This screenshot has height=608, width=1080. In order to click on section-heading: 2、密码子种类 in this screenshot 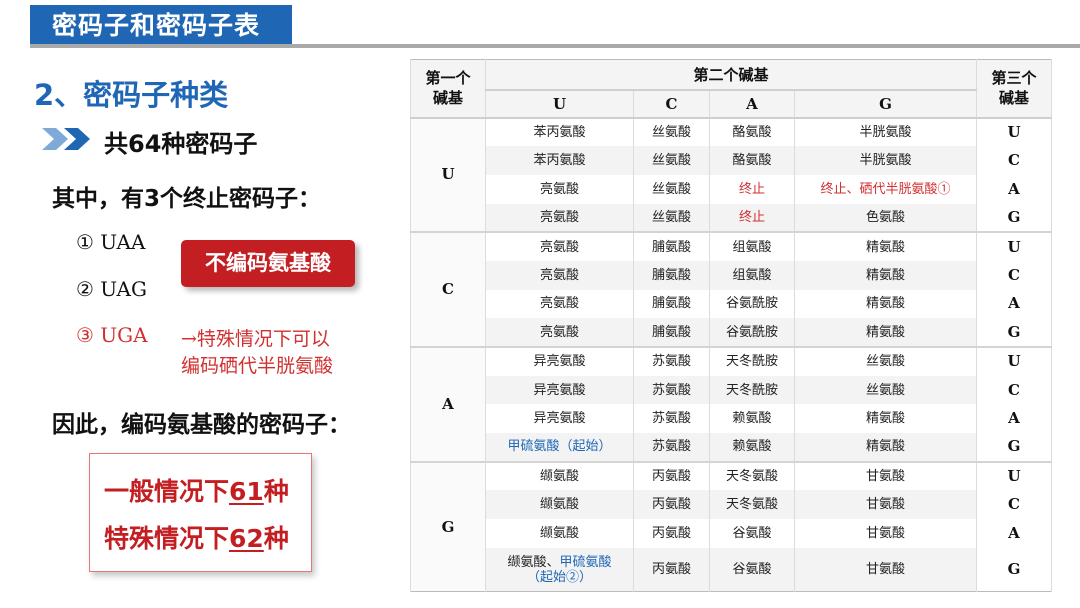, I will do `click(131, 95)`.